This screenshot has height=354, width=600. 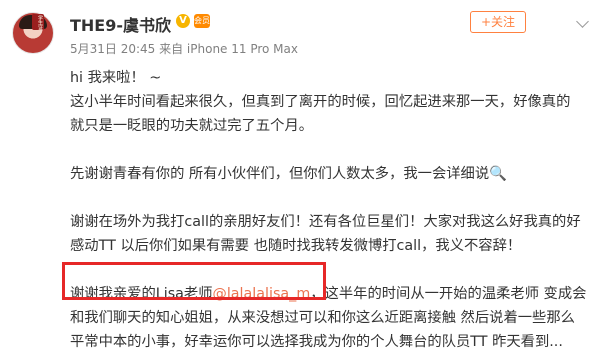 What do you see at coordinates (116, 78) in the screenshot?
I see `content-line: hi 我来啦！ ~` at bounding box center [116, 78].